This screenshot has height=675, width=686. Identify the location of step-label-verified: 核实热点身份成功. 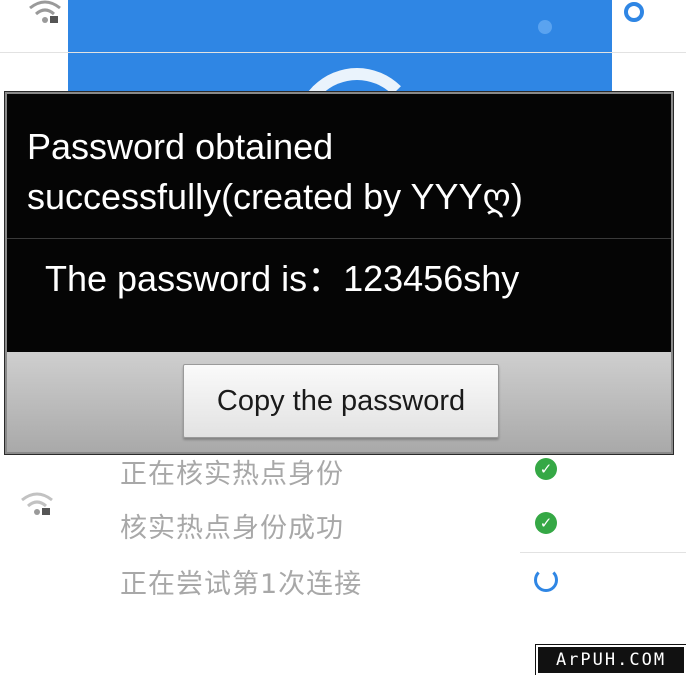
(232, 528).